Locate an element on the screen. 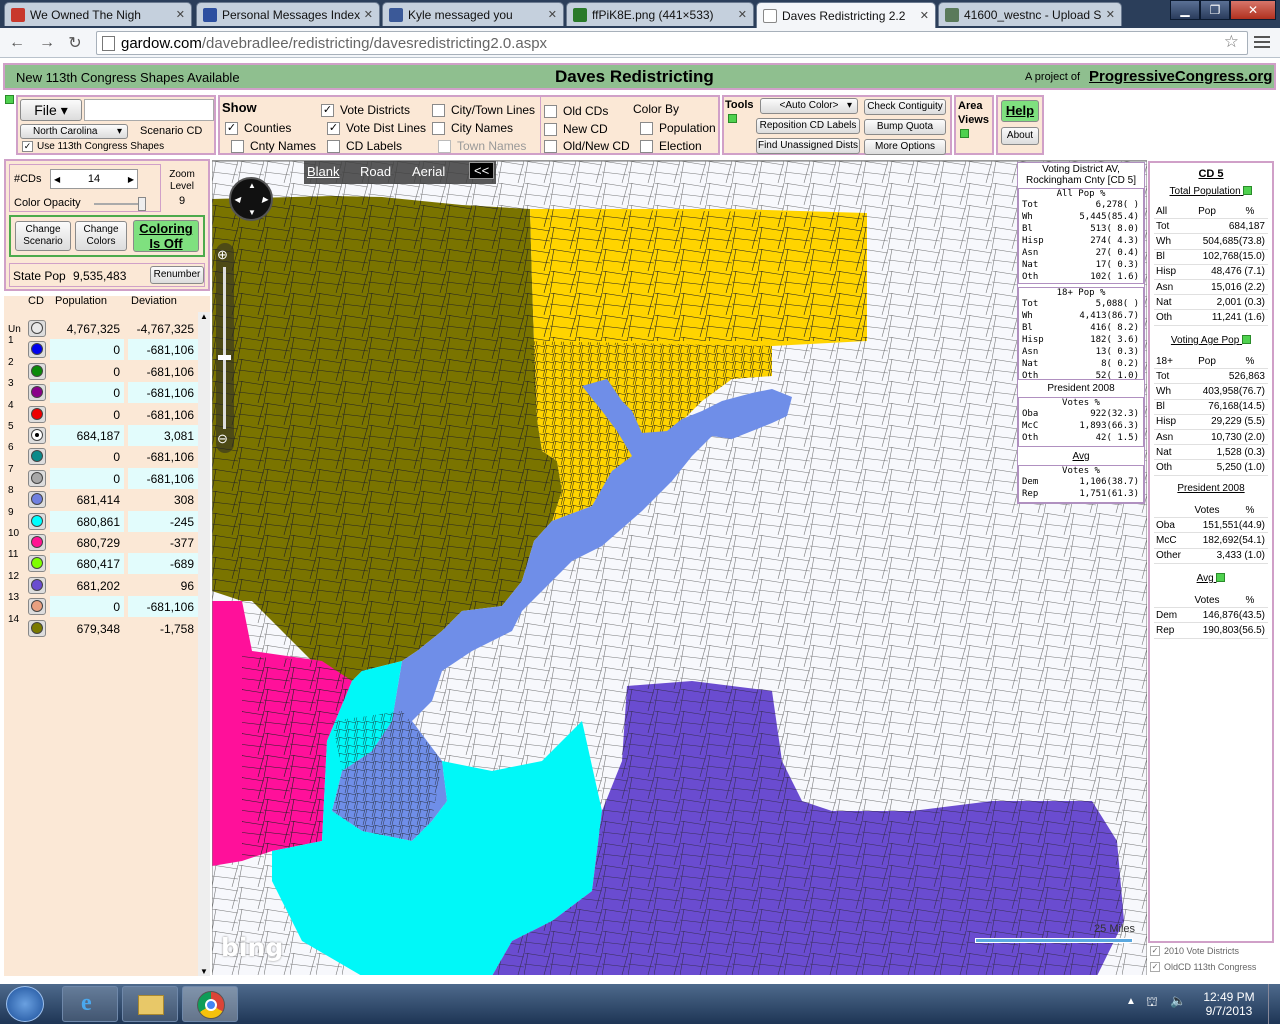  reload-icon: ↻ is located at coordinates (75, 43).